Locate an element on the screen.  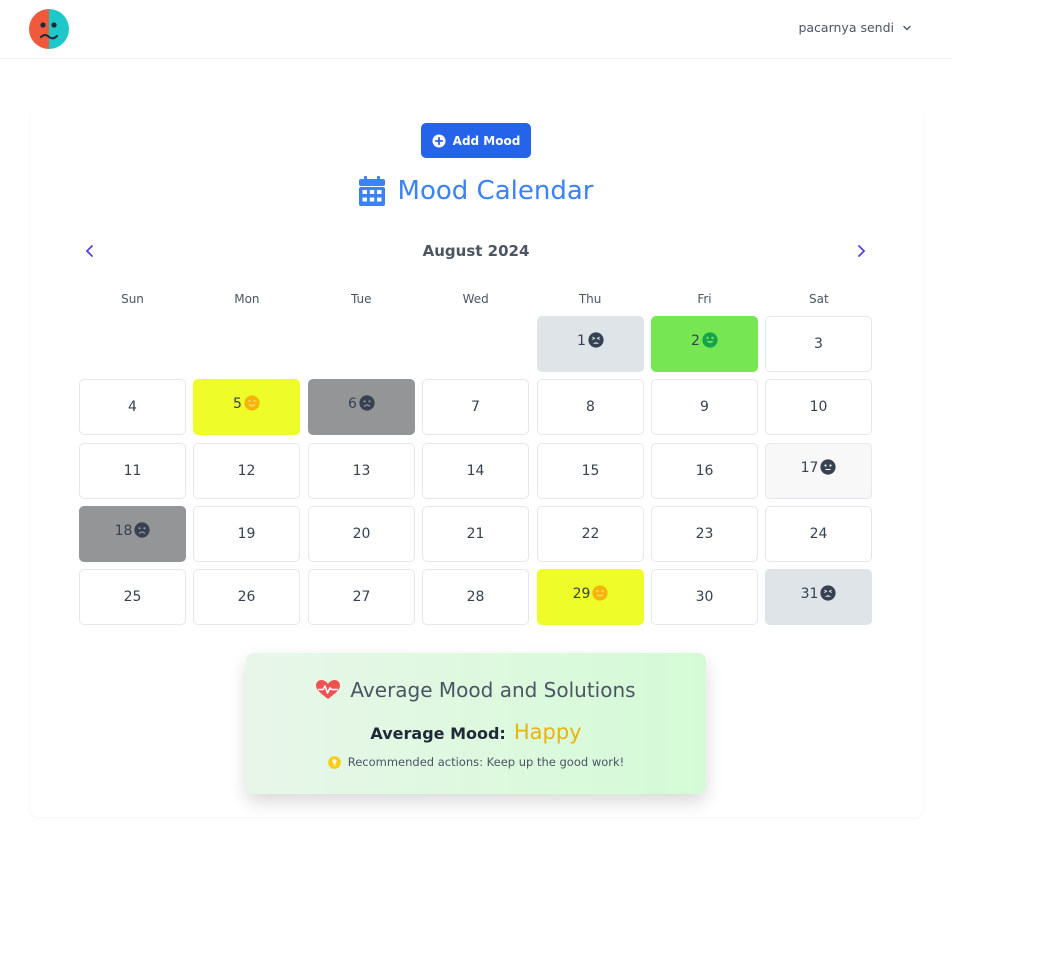
calendar-day: 13 is located at coordinates (361, 471).